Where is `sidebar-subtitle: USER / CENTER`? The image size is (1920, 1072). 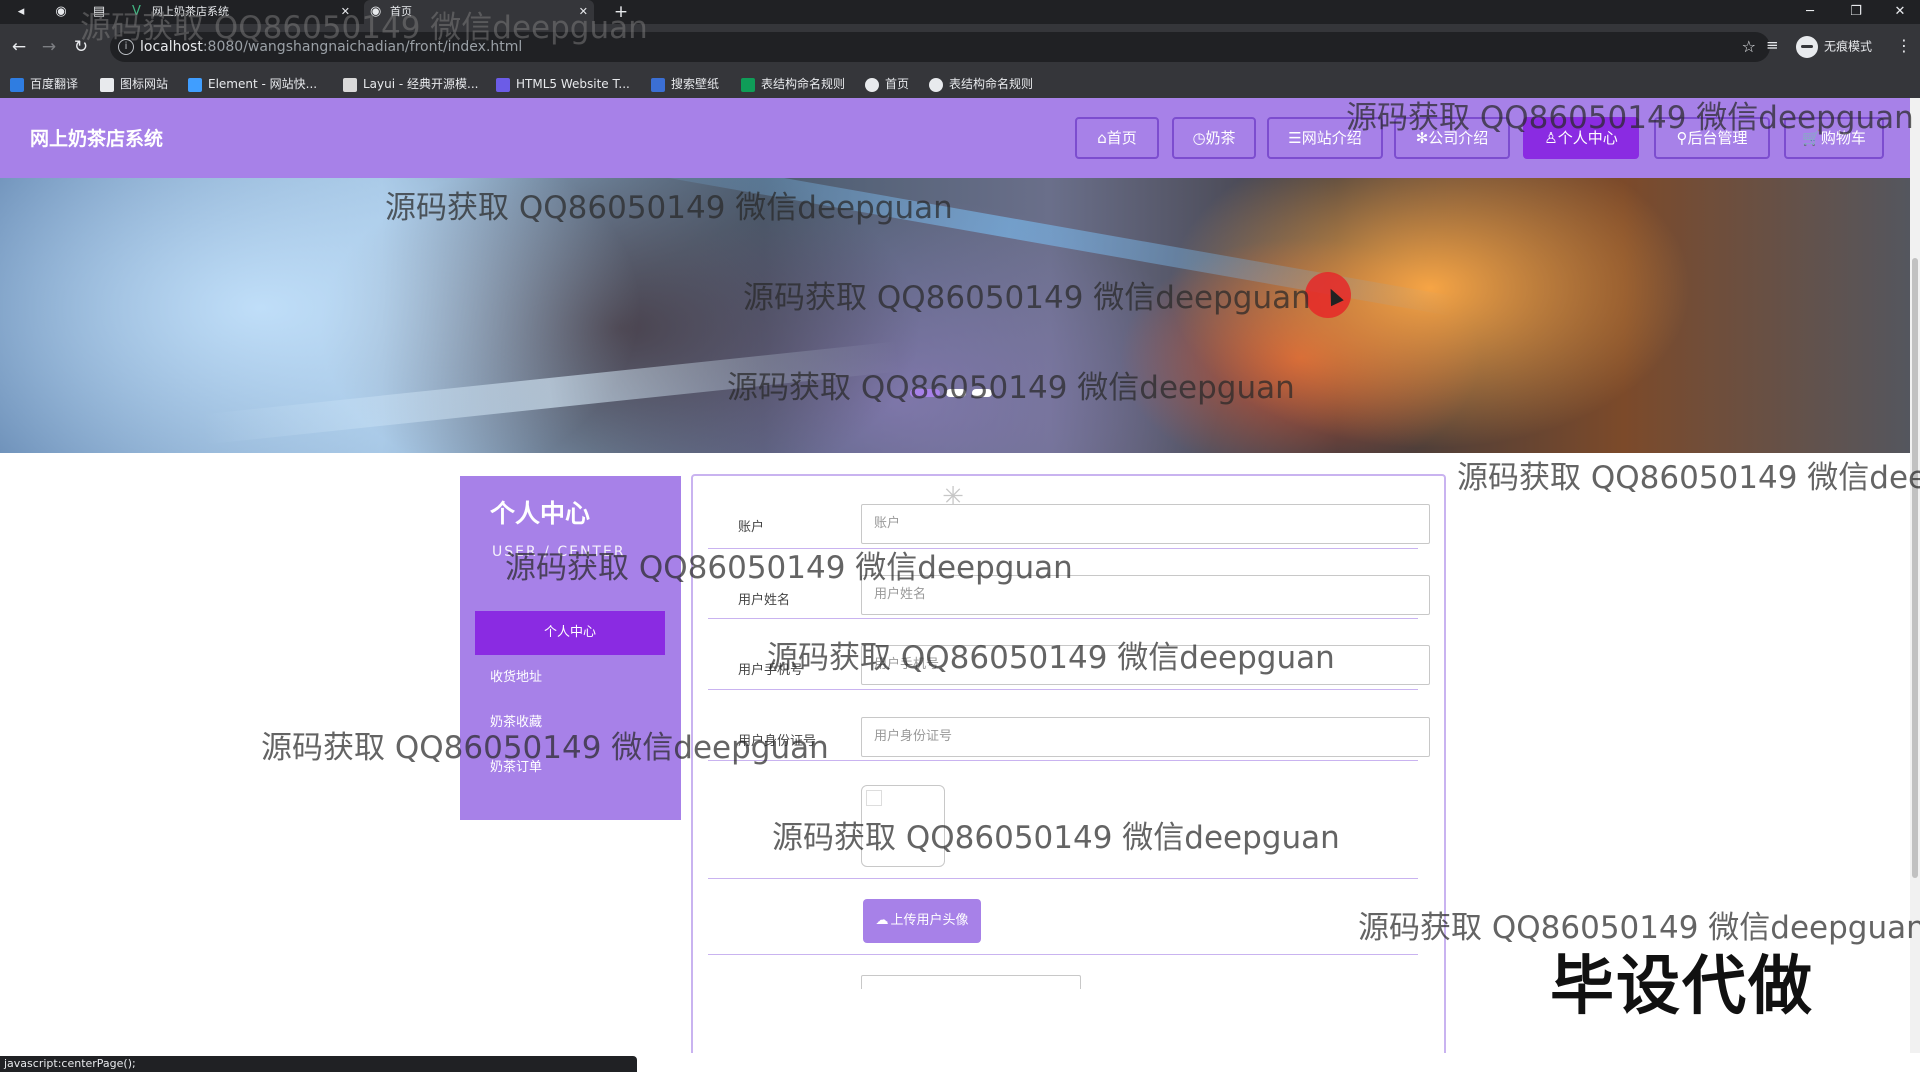
sidebar-subtitle: USER / CENTER is located at coordinates (559, 552).